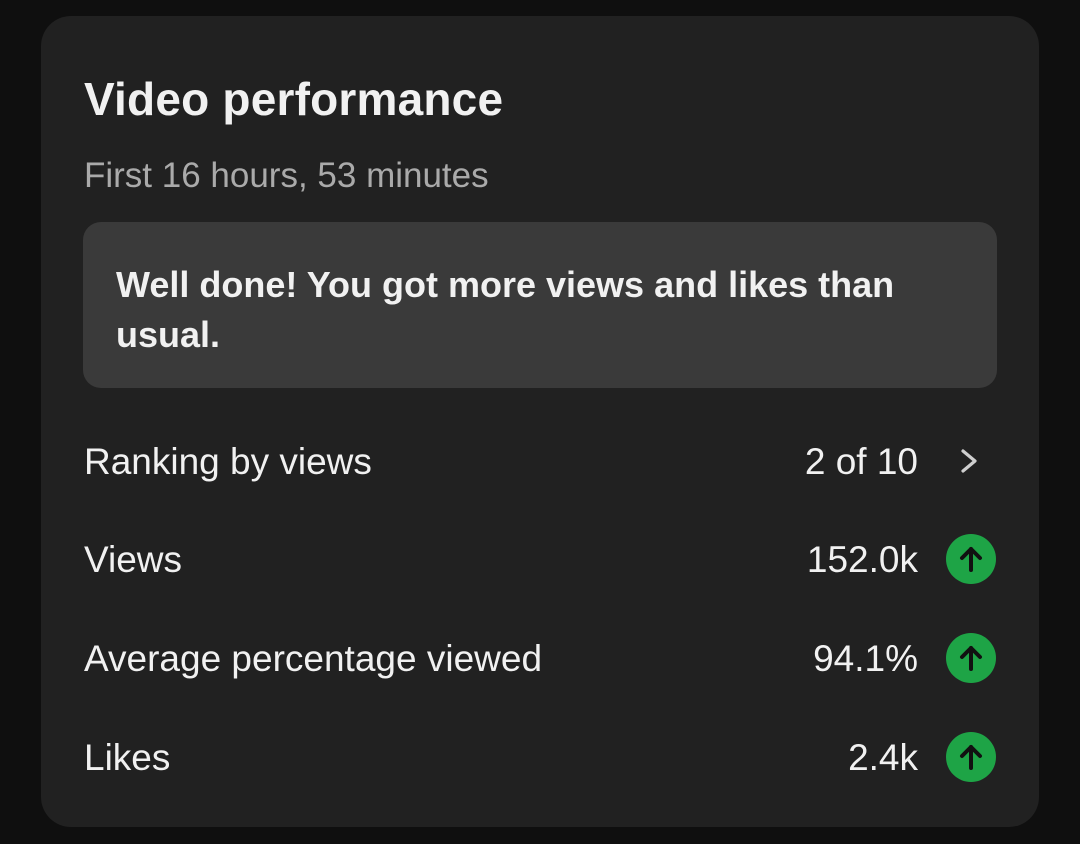 This screenshot has width=1080, height=844. Describe the element at coordinates (228, 461) in the screenshot. I see `ranking-label: Ranking by views` at that location.